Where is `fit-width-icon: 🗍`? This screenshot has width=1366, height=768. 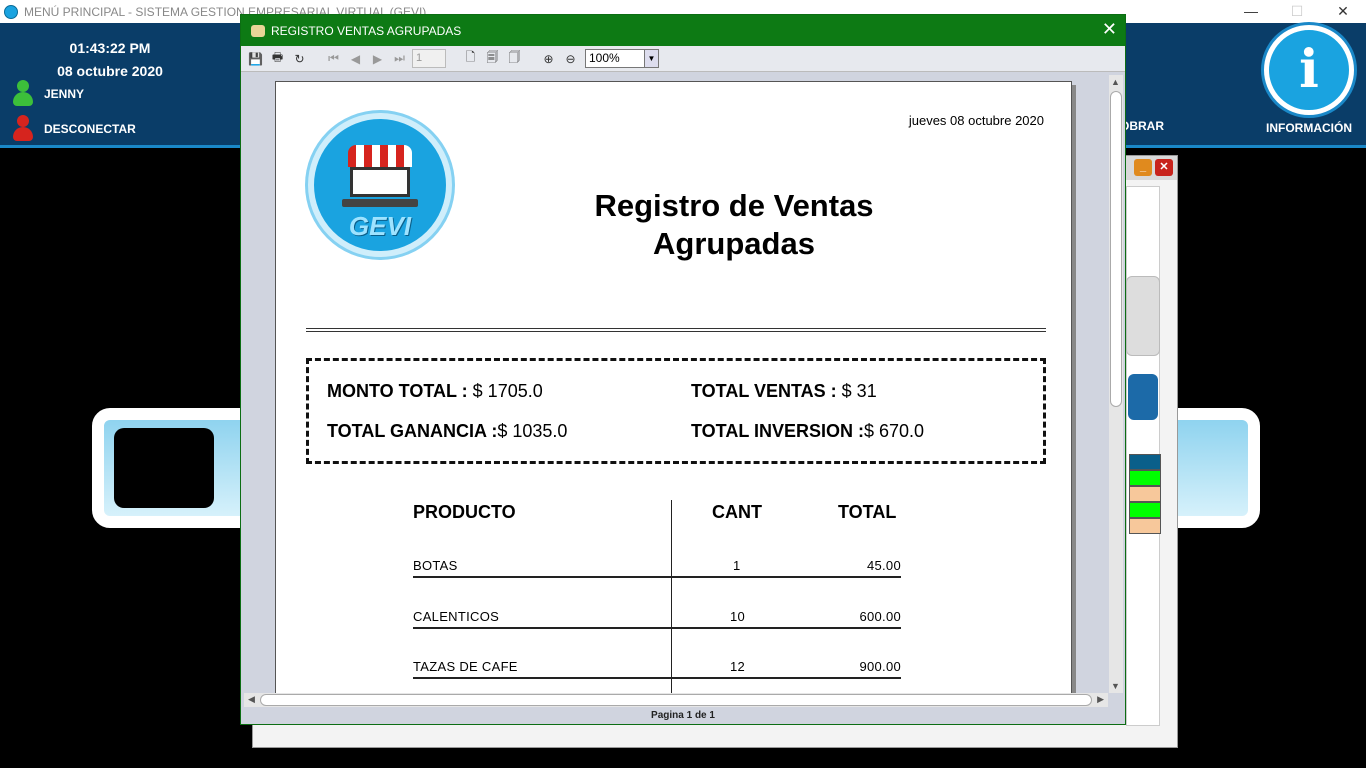 fit-width-icon: 🗍 is located at coordinates (514, 58).